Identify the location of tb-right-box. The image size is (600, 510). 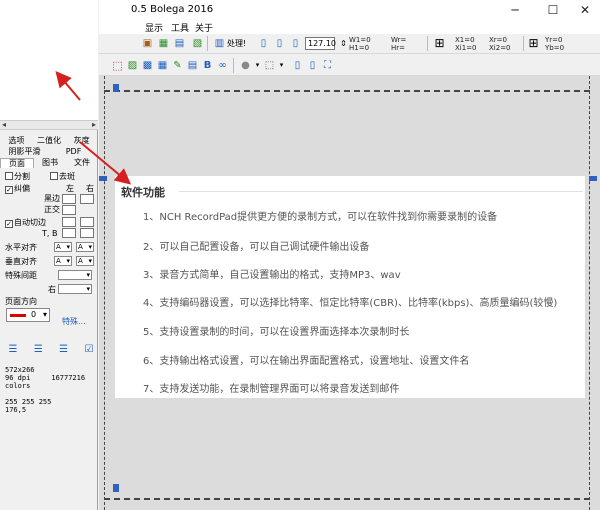
(87, 233).